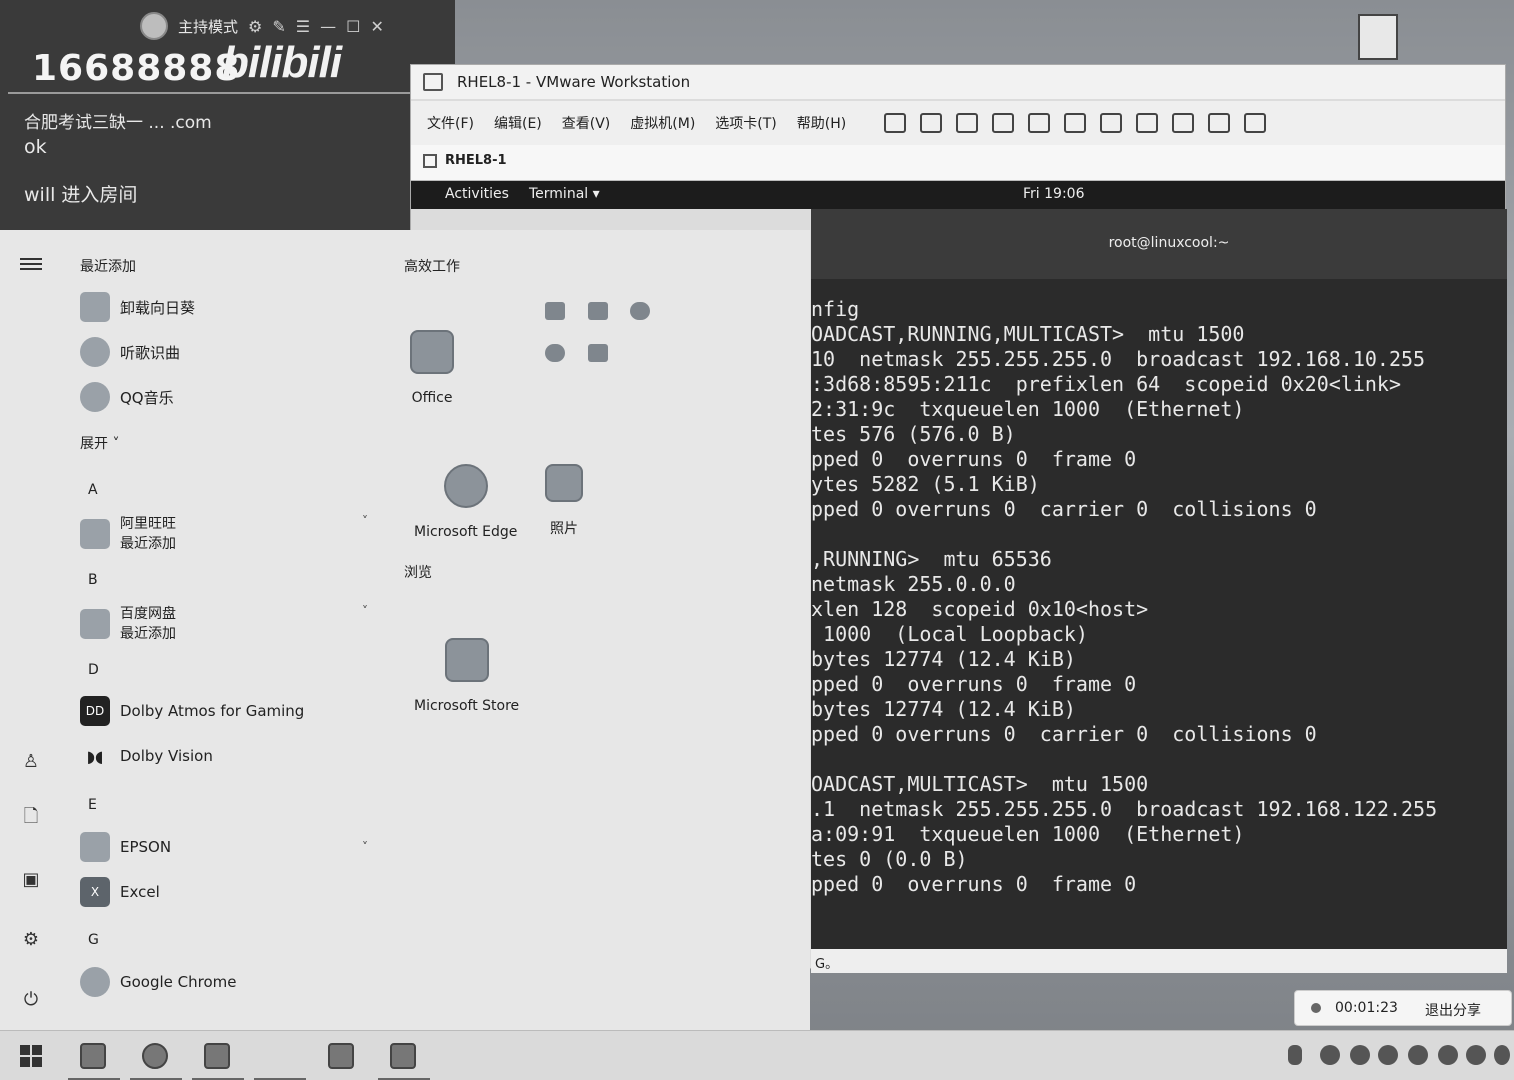 The image size is (1514, 1080). I want to click on fullscreen-icon, so click(1147, 123).